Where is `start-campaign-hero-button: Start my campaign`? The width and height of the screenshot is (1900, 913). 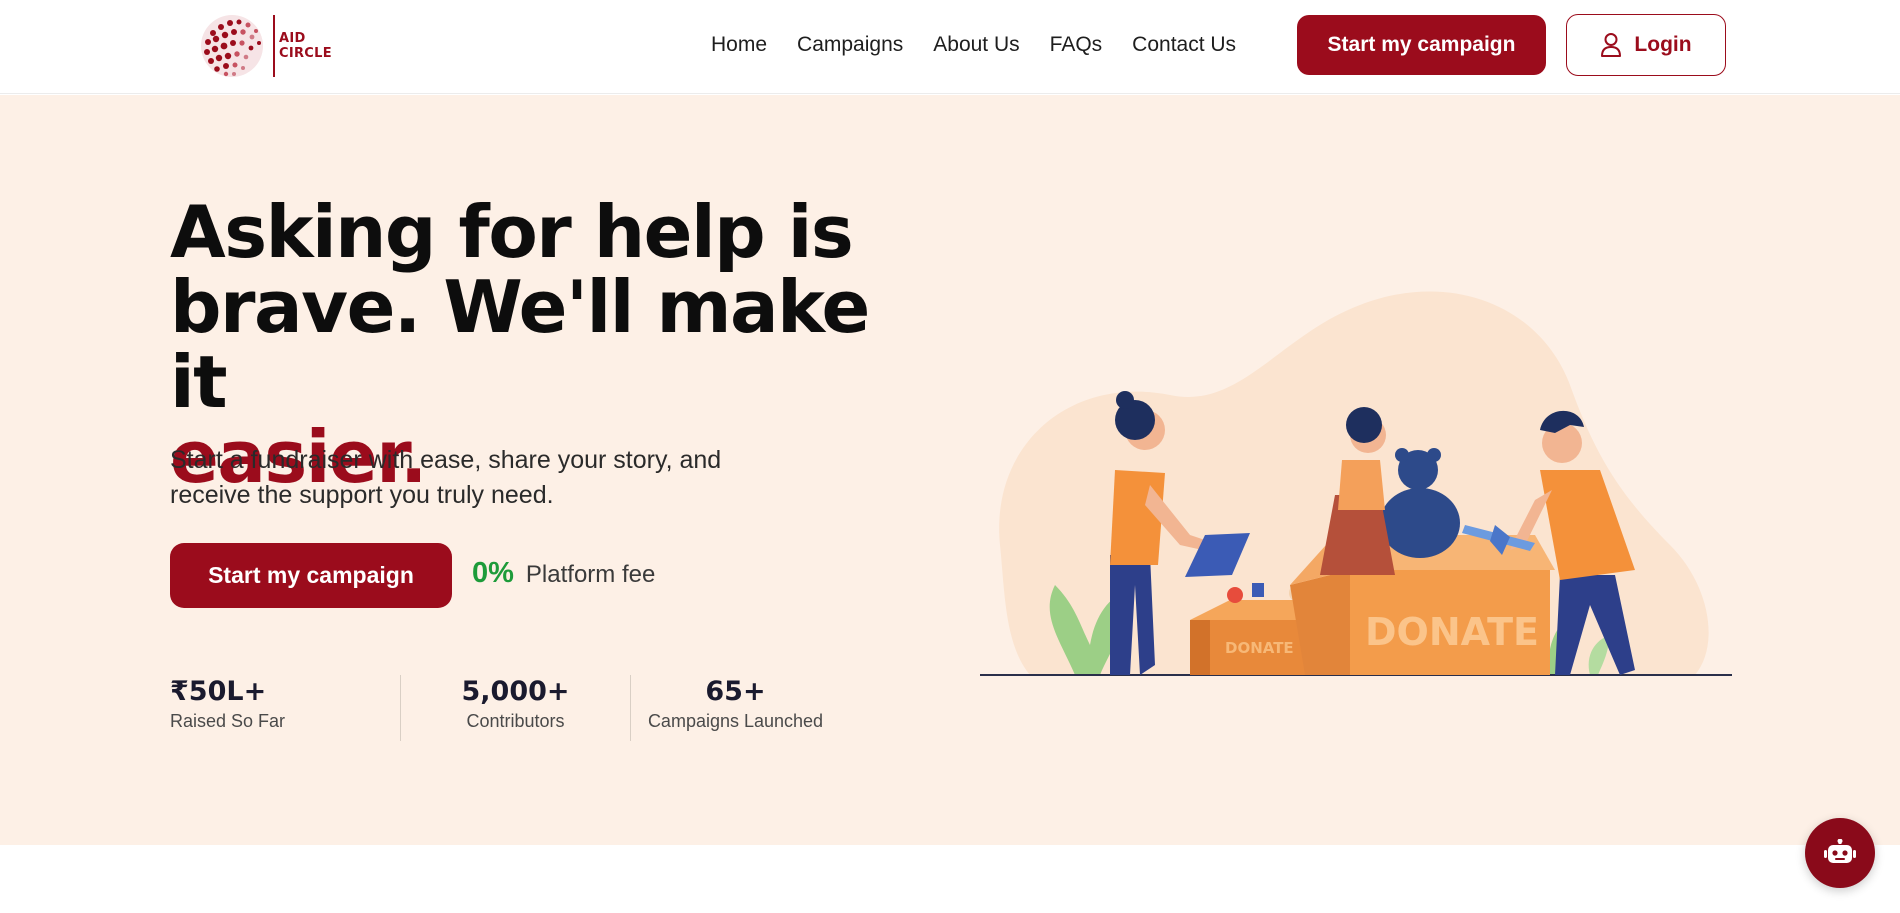
start-campaign-hero-button: Start my campaign is located at coordinates (311, 575).